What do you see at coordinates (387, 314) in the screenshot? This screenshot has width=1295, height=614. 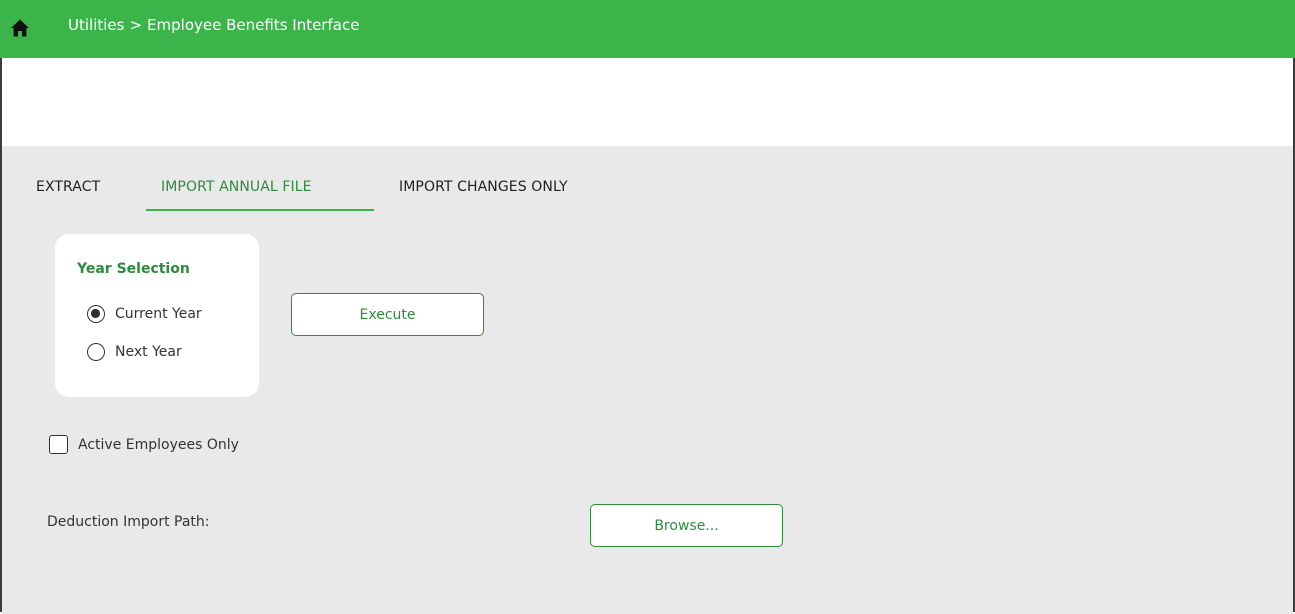 I see `execute-button: Execute` at bounding box center [387, 314].